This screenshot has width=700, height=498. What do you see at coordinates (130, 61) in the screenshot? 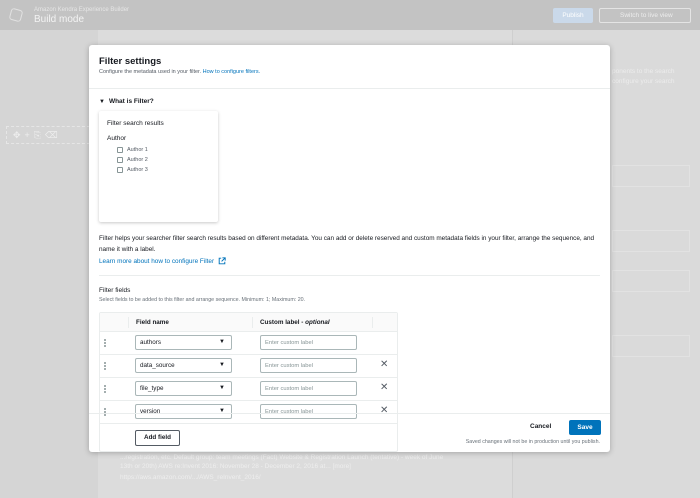
I see `modal-title: Filter settings` at bounding box center [130, 61].